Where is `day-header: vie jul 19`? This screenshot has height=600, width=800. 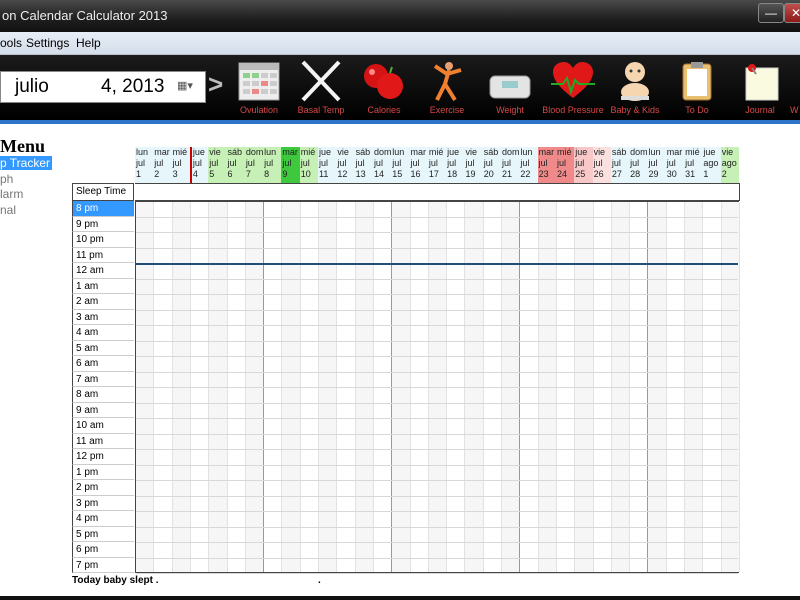
day-header: vie jul 19 is located at coordinates (473, 165).